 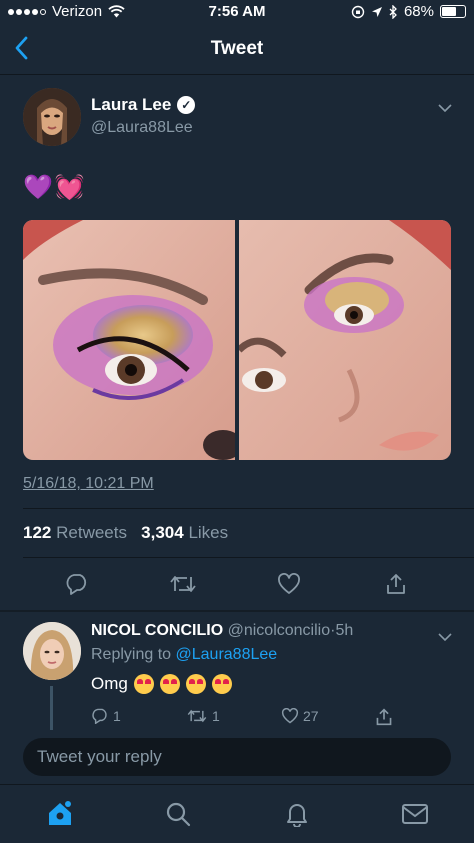 I want to click on reply-author-name: NICOL CONCILIO, so click(x=157, y=630).